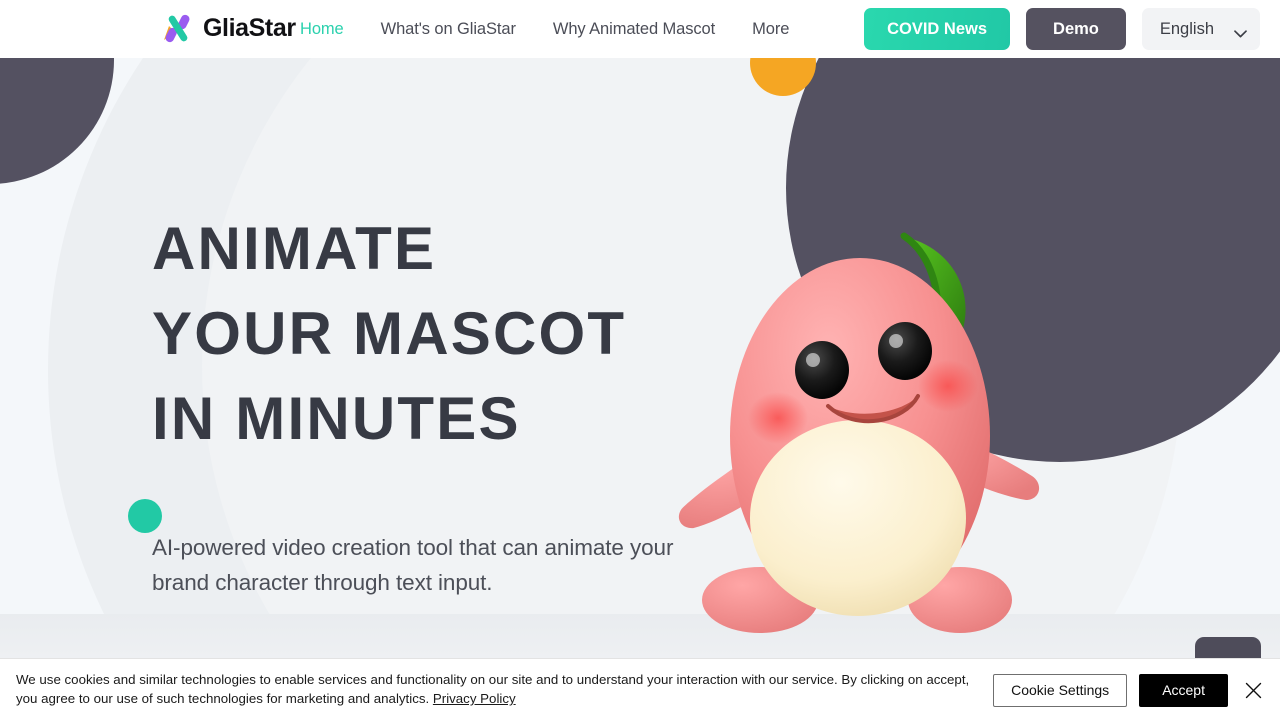  I want to click on language-selector-value: English, so click(1186, 28).